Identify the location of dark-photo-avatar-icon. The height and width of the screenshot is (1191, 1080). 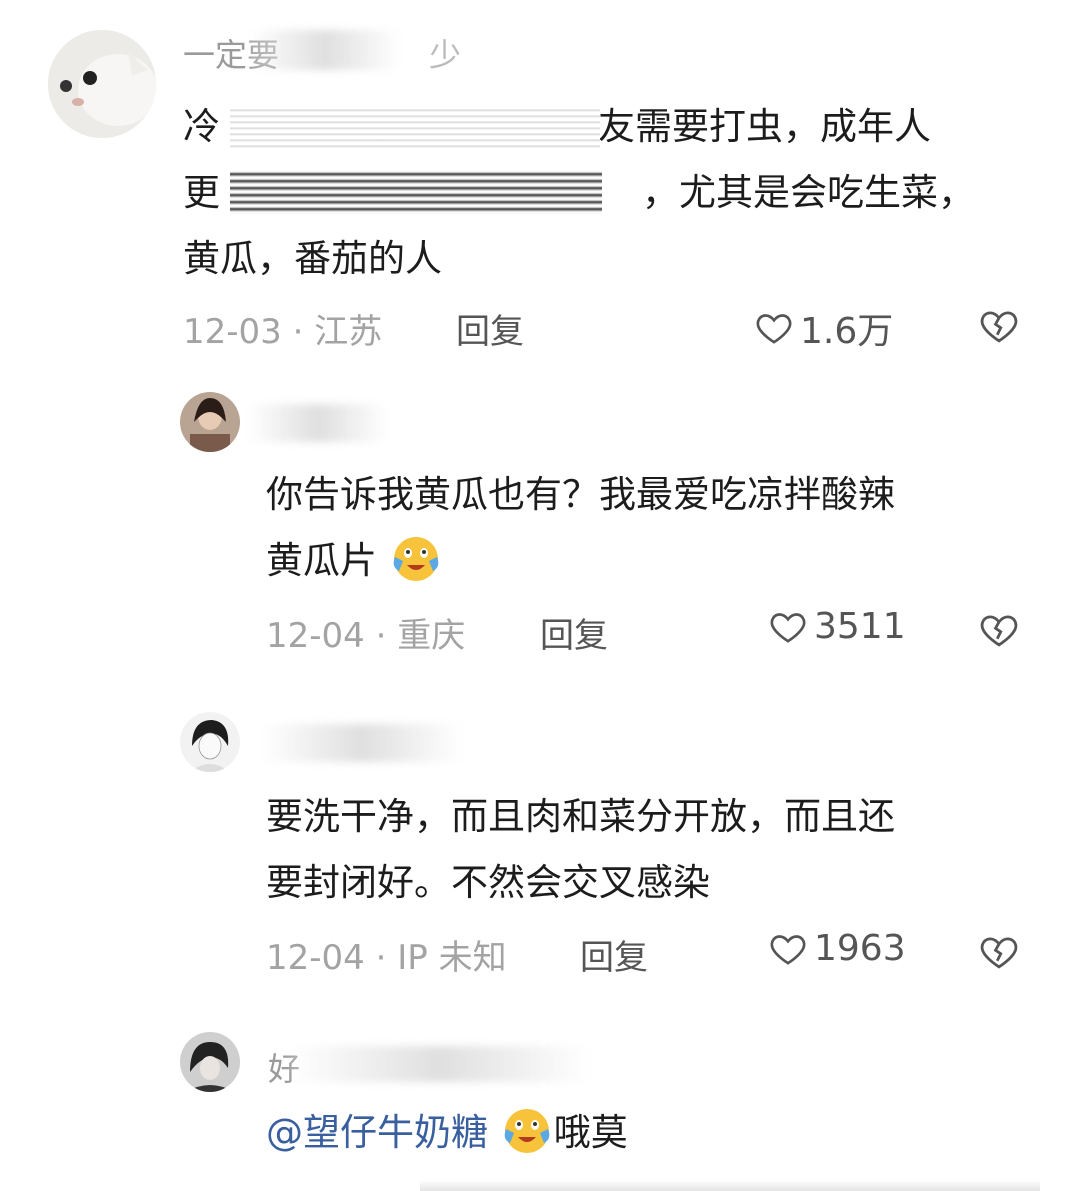
(210, 1062).